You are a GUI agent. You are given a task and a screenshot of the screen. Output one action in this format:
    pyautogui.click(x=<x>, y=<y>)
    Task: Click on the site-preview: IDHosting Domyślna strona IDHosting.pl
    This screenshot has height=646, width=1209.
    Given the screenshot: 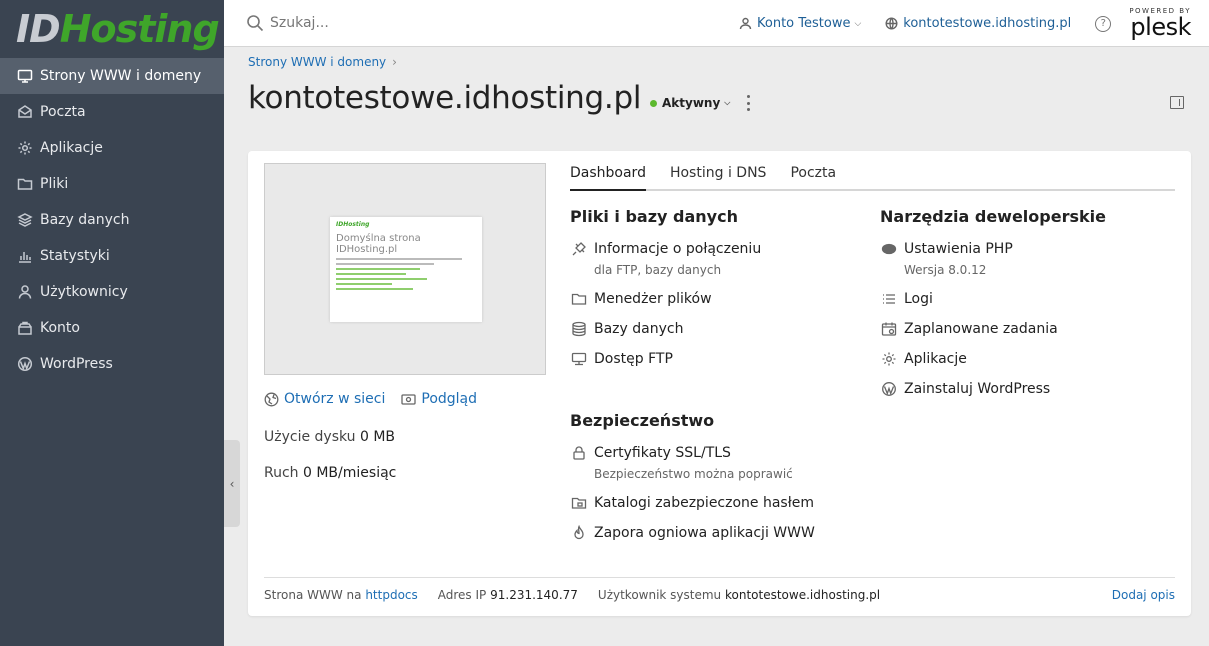 What is the action you would take?
    pyautogui.click(x=405, y=269)
    